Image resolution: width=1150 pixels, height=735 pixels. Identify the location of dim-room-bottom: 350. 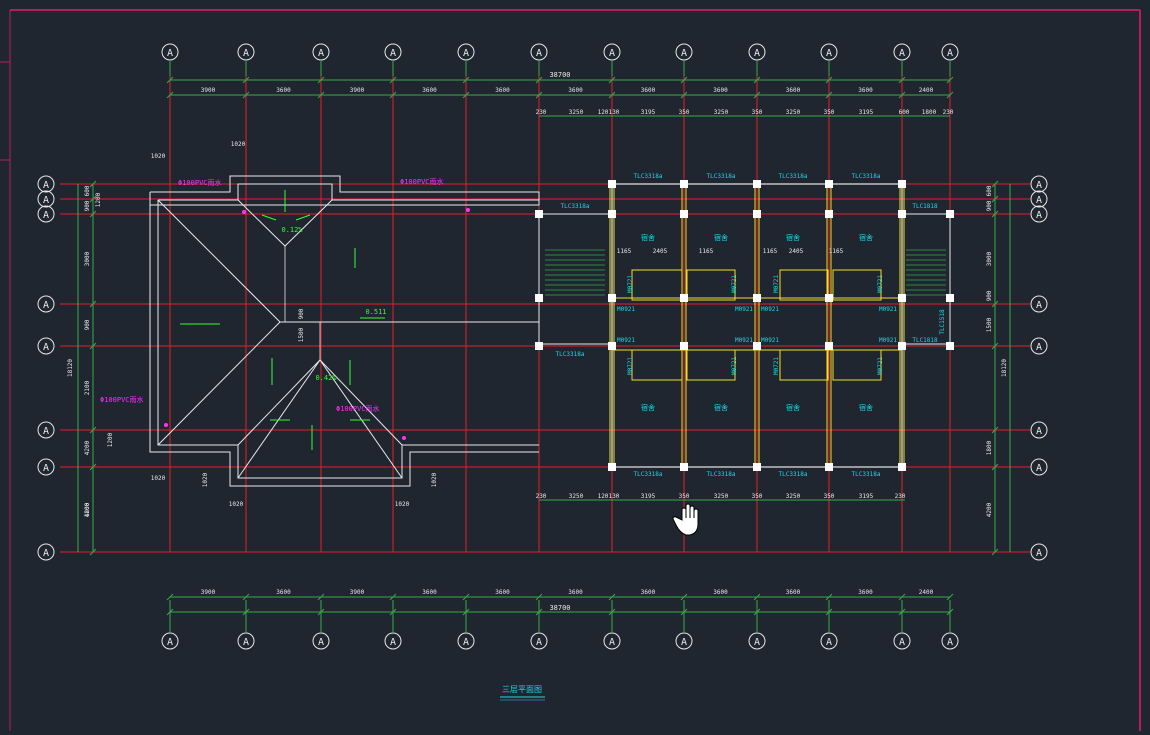
(684, 496).